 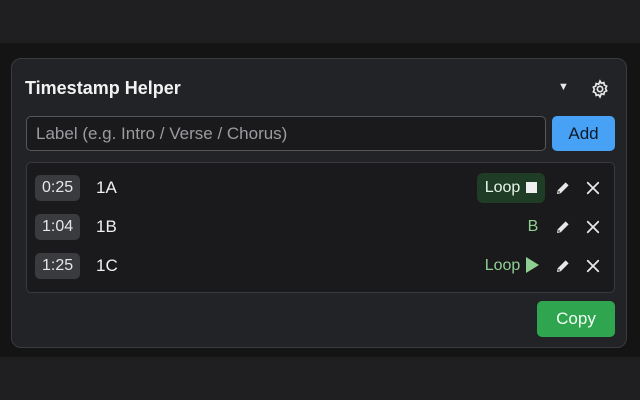 What do you see at coordinates (533, 227) in the screenshot?
I see `loop-end-marker: B` at bounding box center [533, 227].